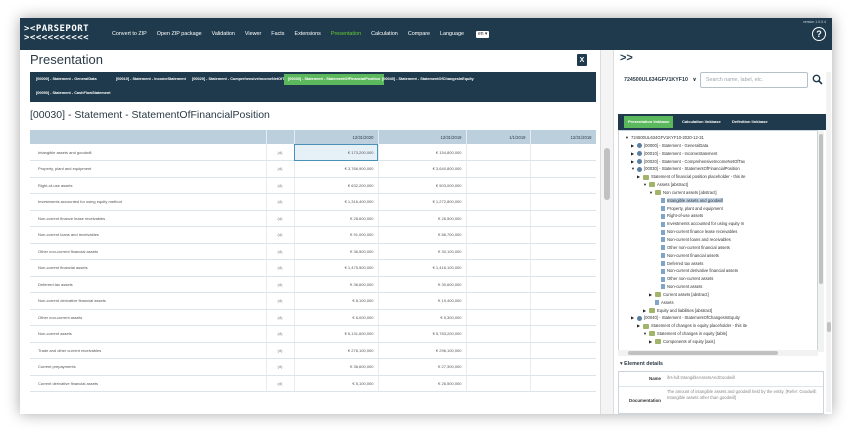 This screenshot has width=852, height=431. Describe the element at coordinates (828, 327) in the screenshot. I see `panel-scrollbar-thumb` at that location.